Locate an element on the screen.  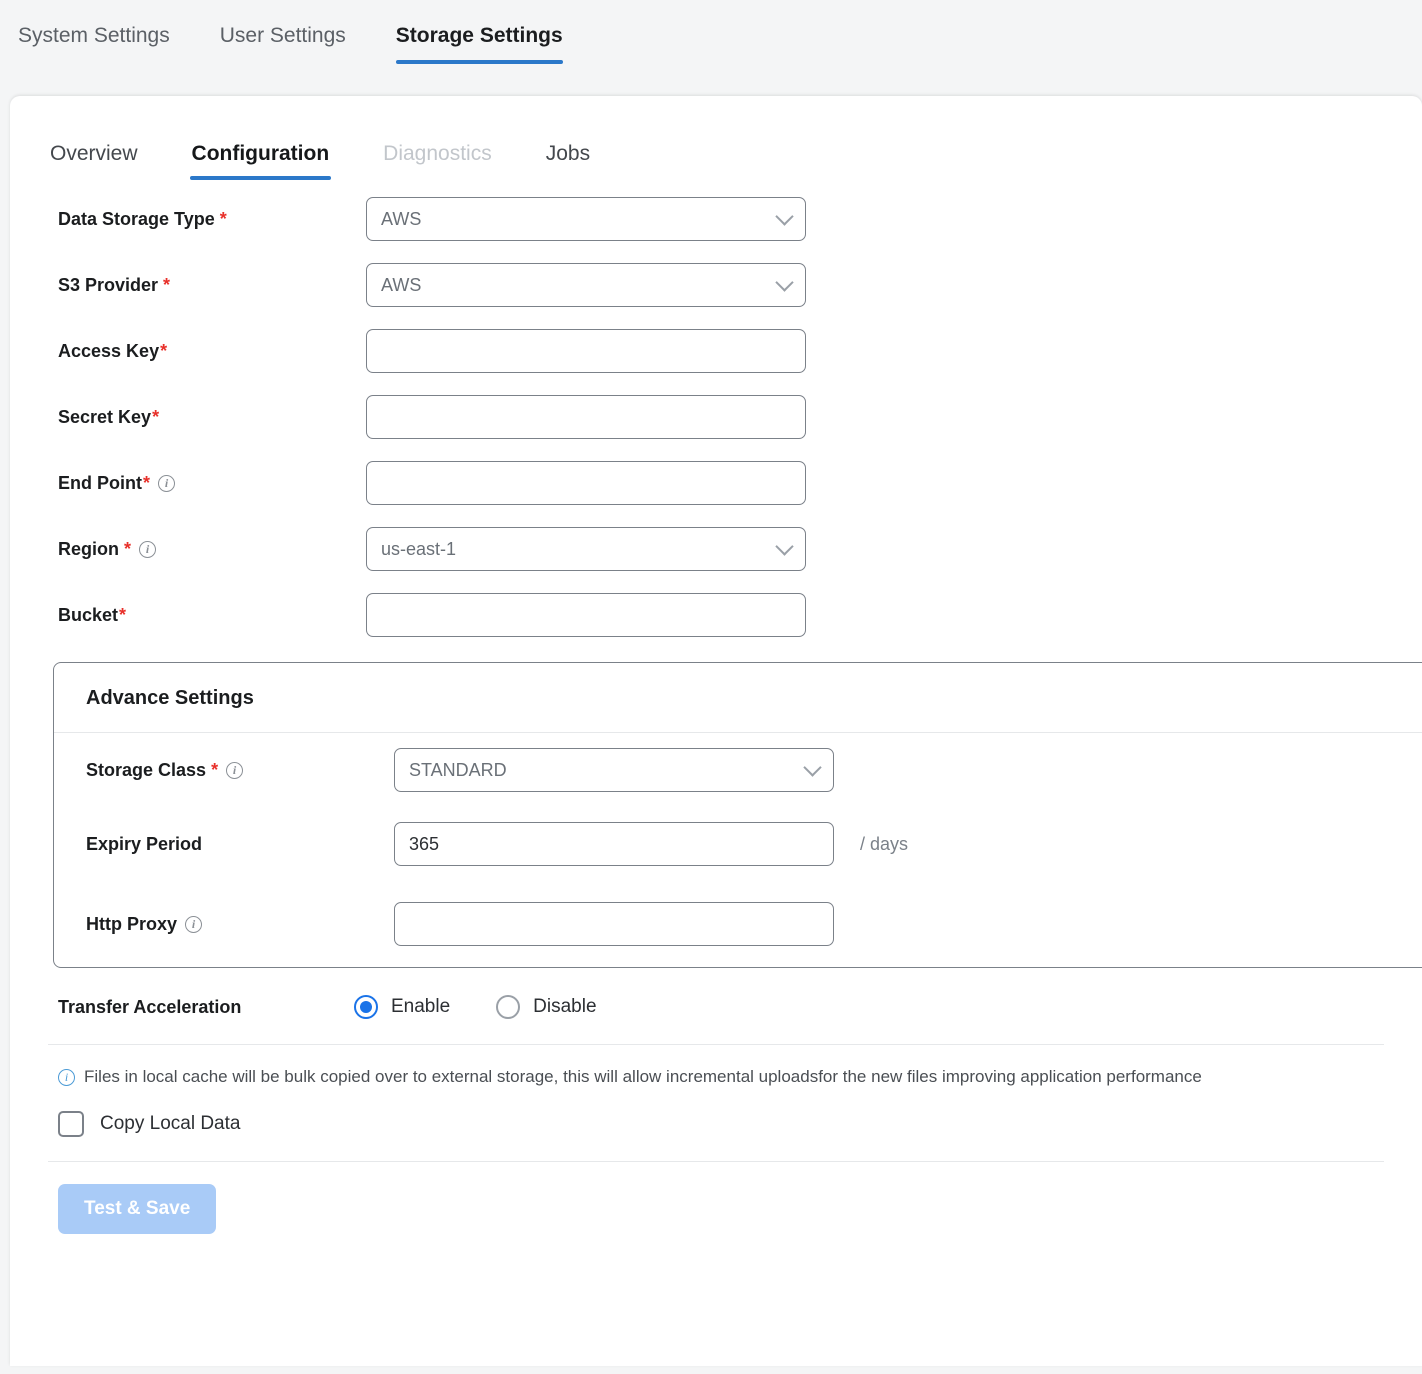
radio-enable-icon is located at coordinates (366, 1007).